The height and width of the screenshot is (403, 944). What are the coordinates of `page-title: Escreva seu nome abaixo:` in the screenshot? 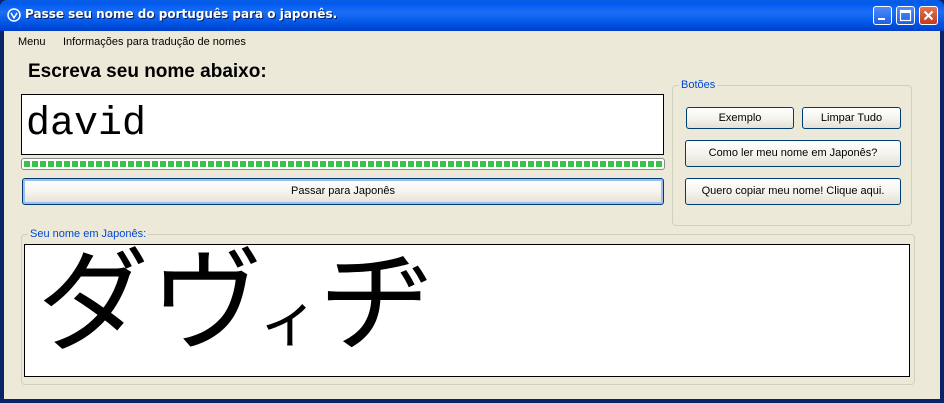 It's located at (147, 71).